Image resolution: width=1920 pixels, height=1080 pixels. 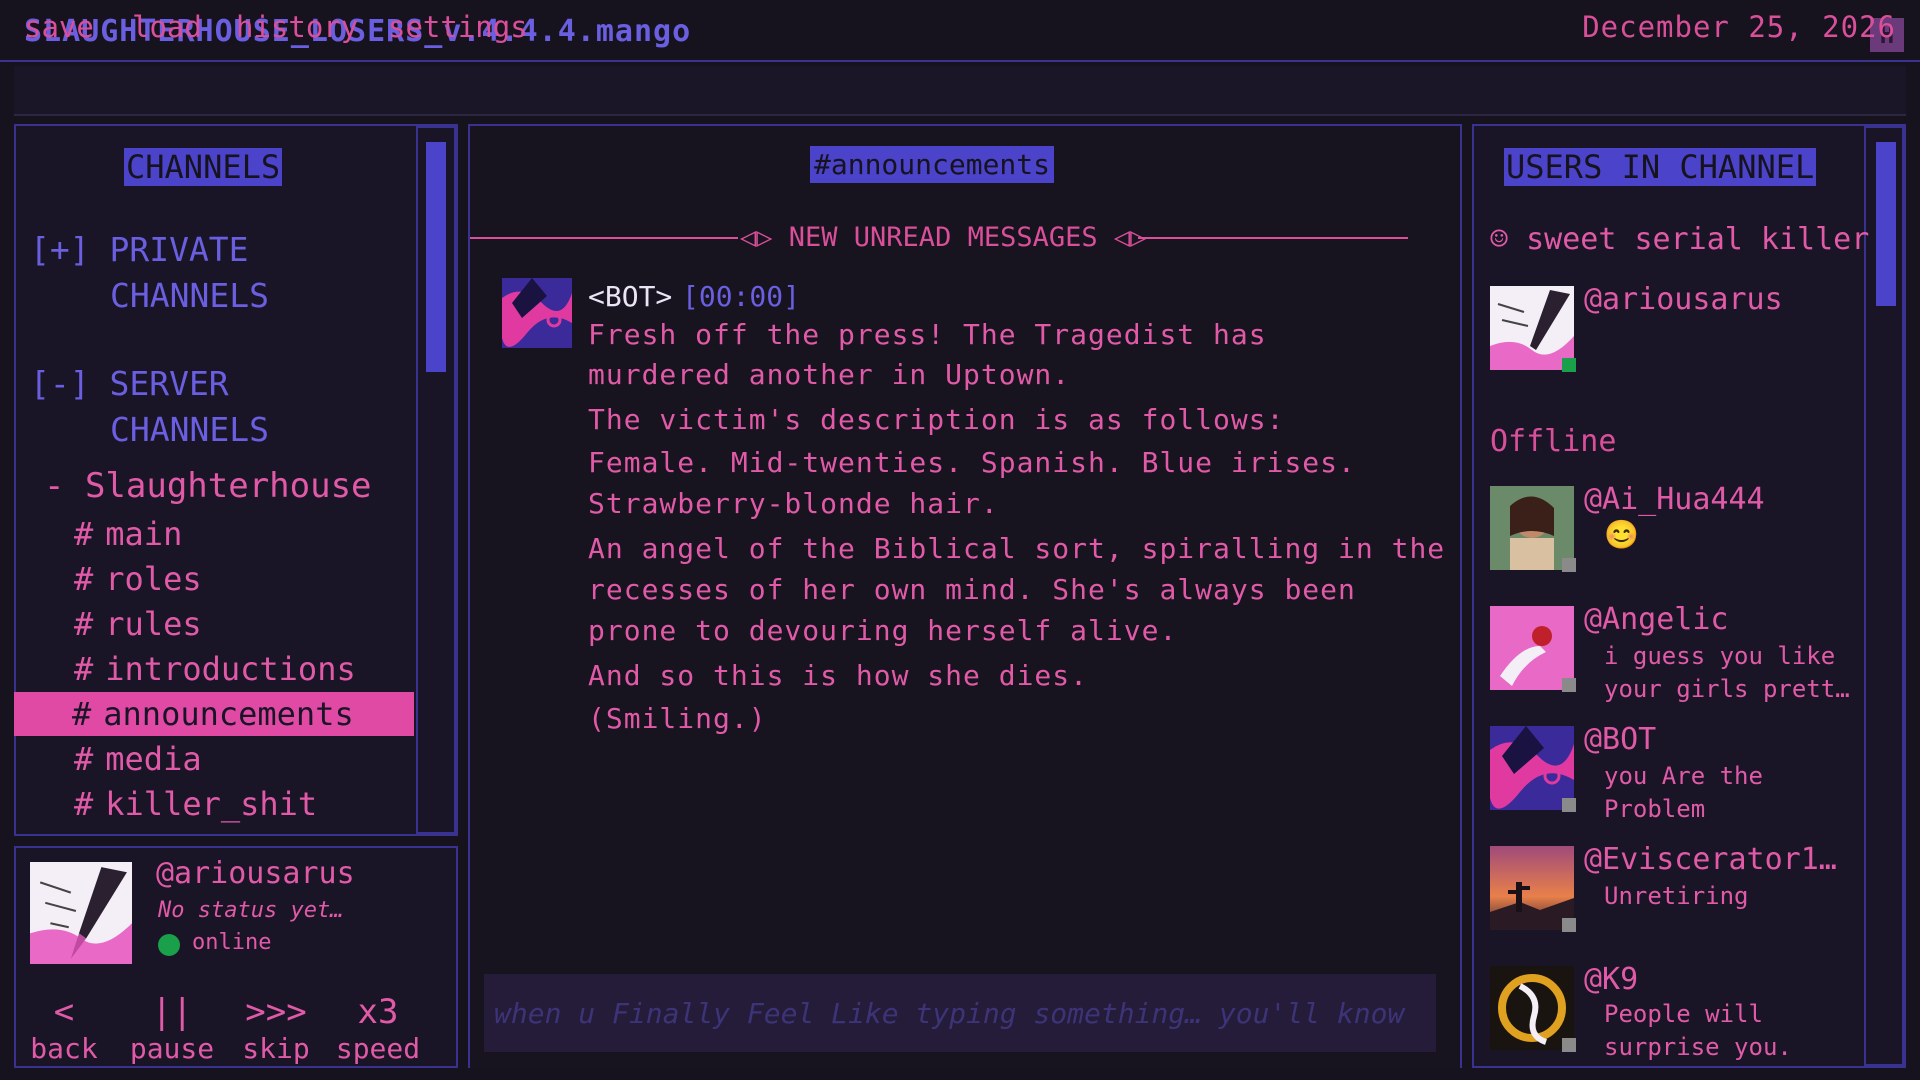 What do you see at coordinates (1683, 776) in the screenshot?
I see `user-status: you Are the` at bounding box center [1683, 776].